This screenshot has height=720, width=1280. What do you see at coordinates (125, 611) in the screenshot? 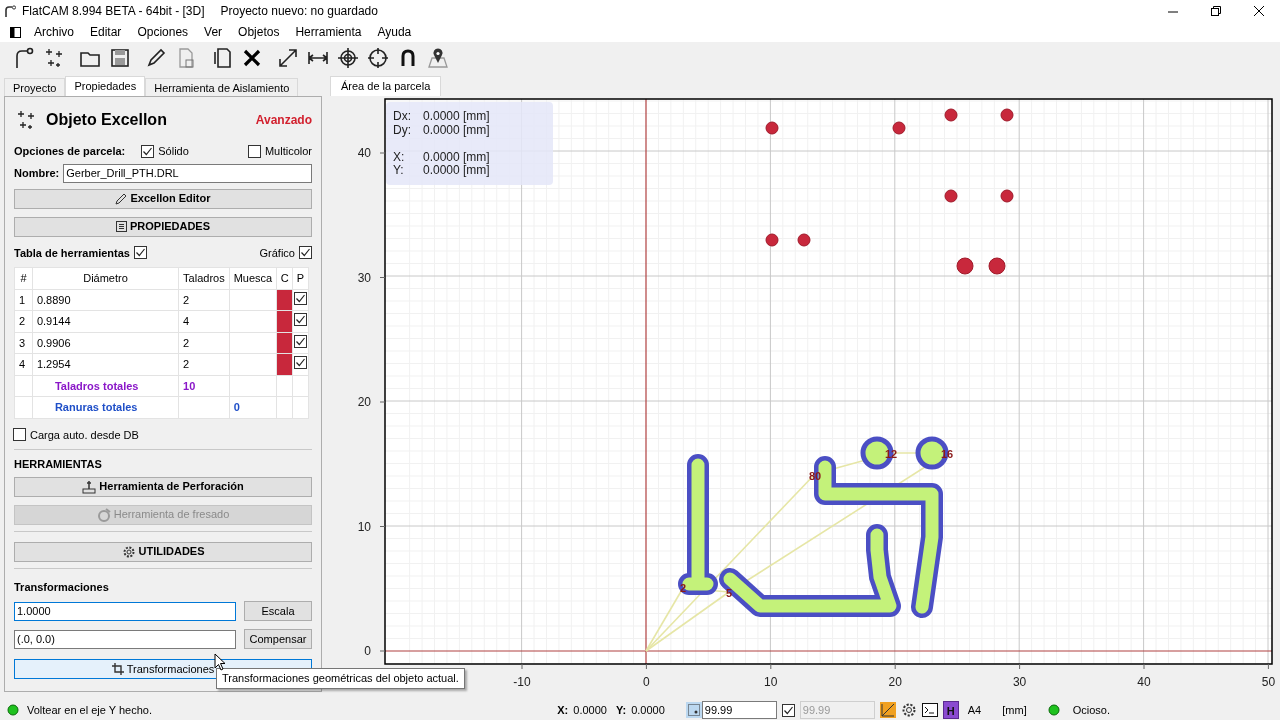
I see `input-field: 1.0000` at bounding box center [125, 611].